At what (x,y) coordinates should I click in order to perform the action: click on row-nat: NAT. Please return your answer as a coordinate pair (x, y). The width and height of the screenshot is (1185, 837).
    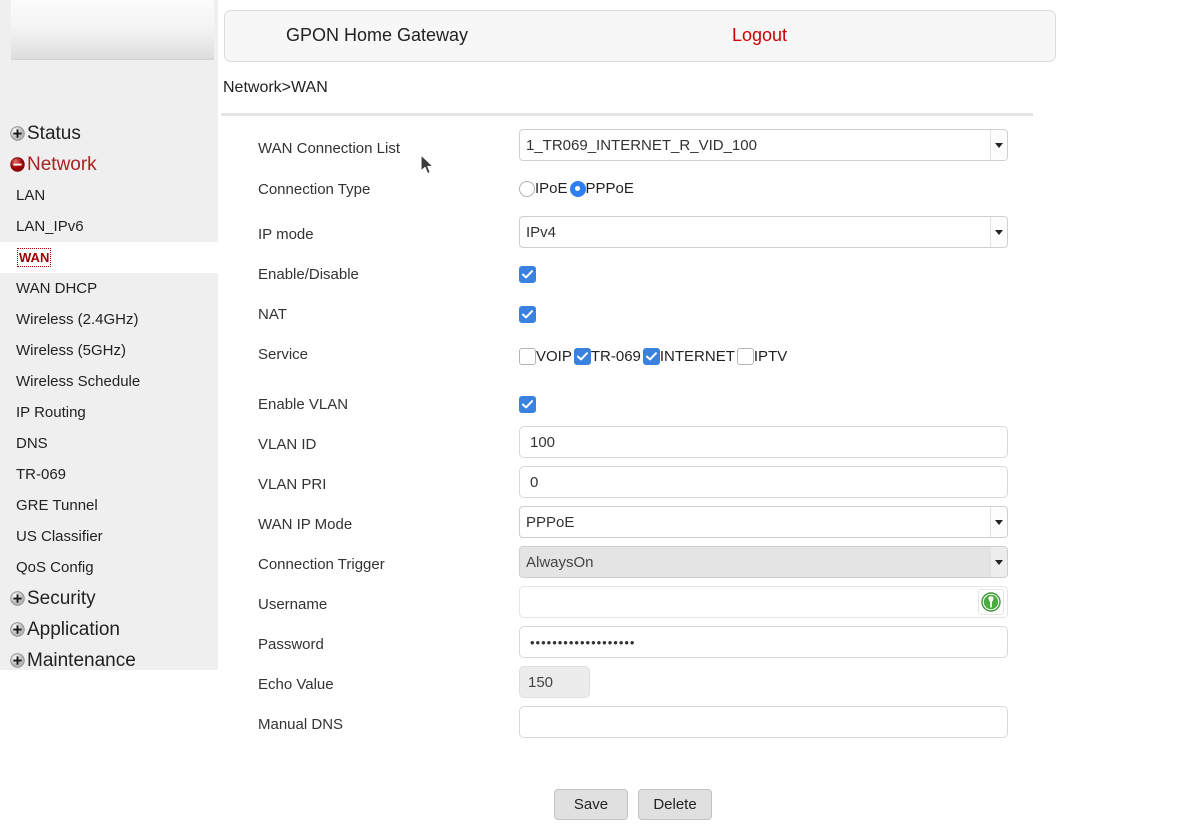
    Looking at the image, I should click on (592, 313).